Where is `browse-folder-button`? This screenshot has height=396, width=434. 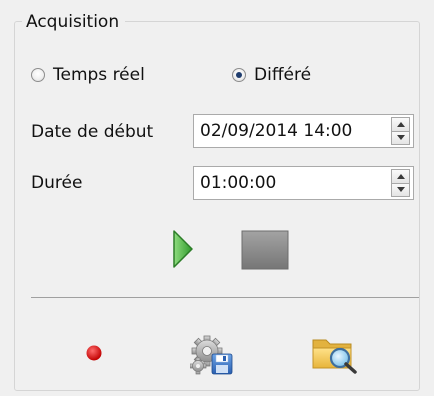 browse-folder-button is located at coordinates (335, 353).